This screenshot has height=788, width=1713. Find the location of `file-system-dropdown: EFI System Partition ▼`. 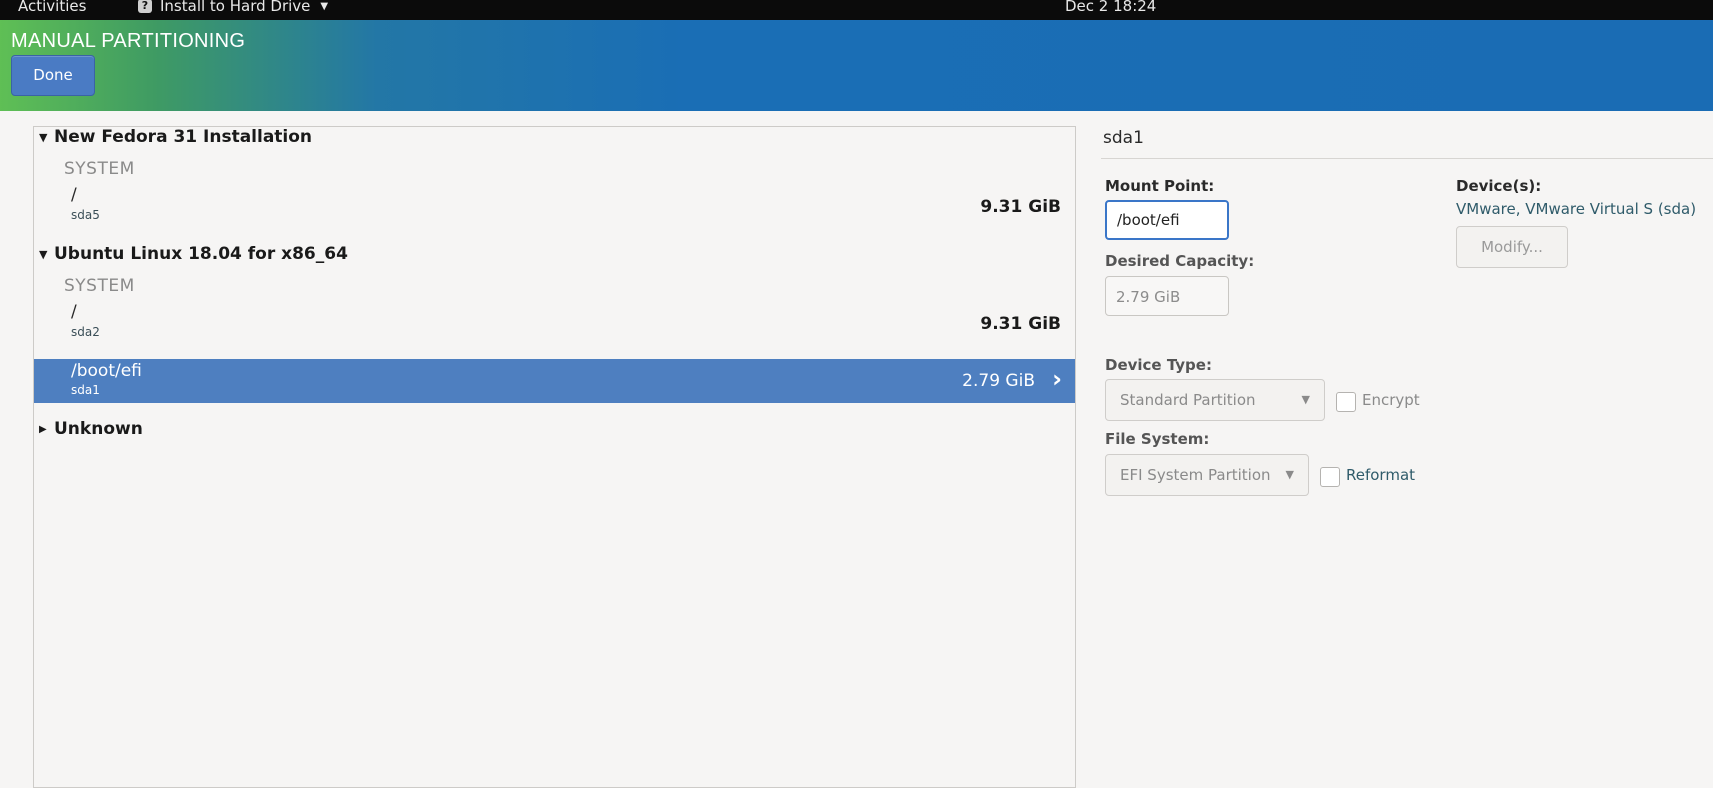

file-system-dropdown: EFI System Partition ▼ is located at coordinates (1207, 475).